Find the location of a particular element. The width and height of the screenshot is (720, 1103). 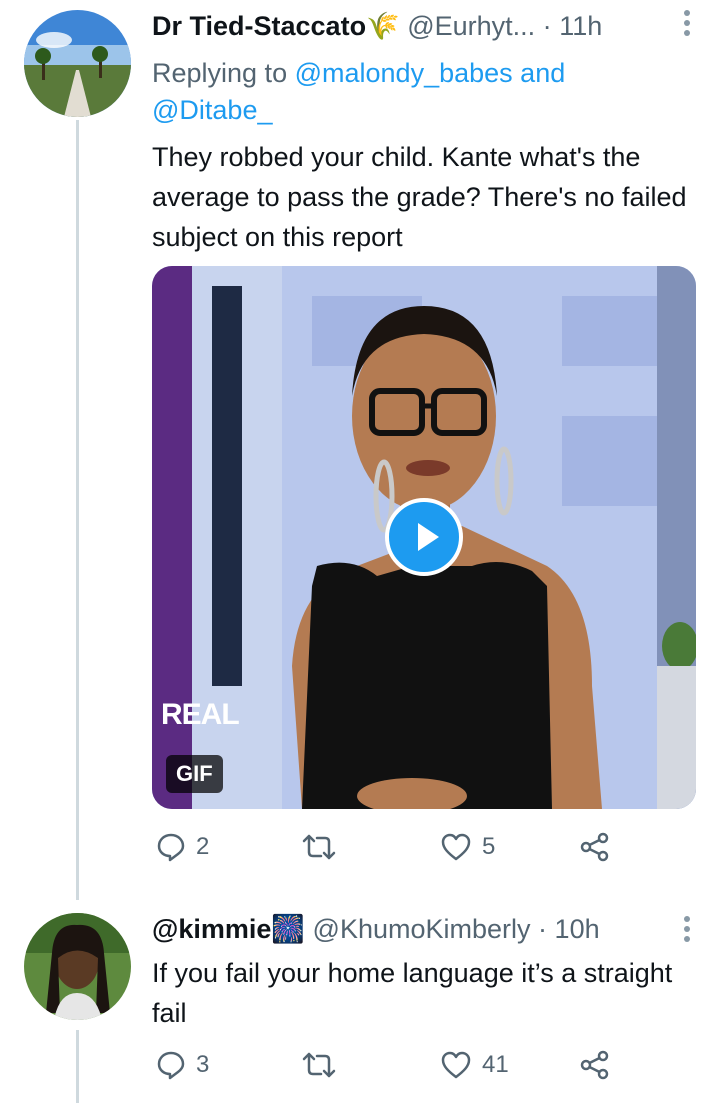

reply-count: 2 is located at coordinates (203, 846).